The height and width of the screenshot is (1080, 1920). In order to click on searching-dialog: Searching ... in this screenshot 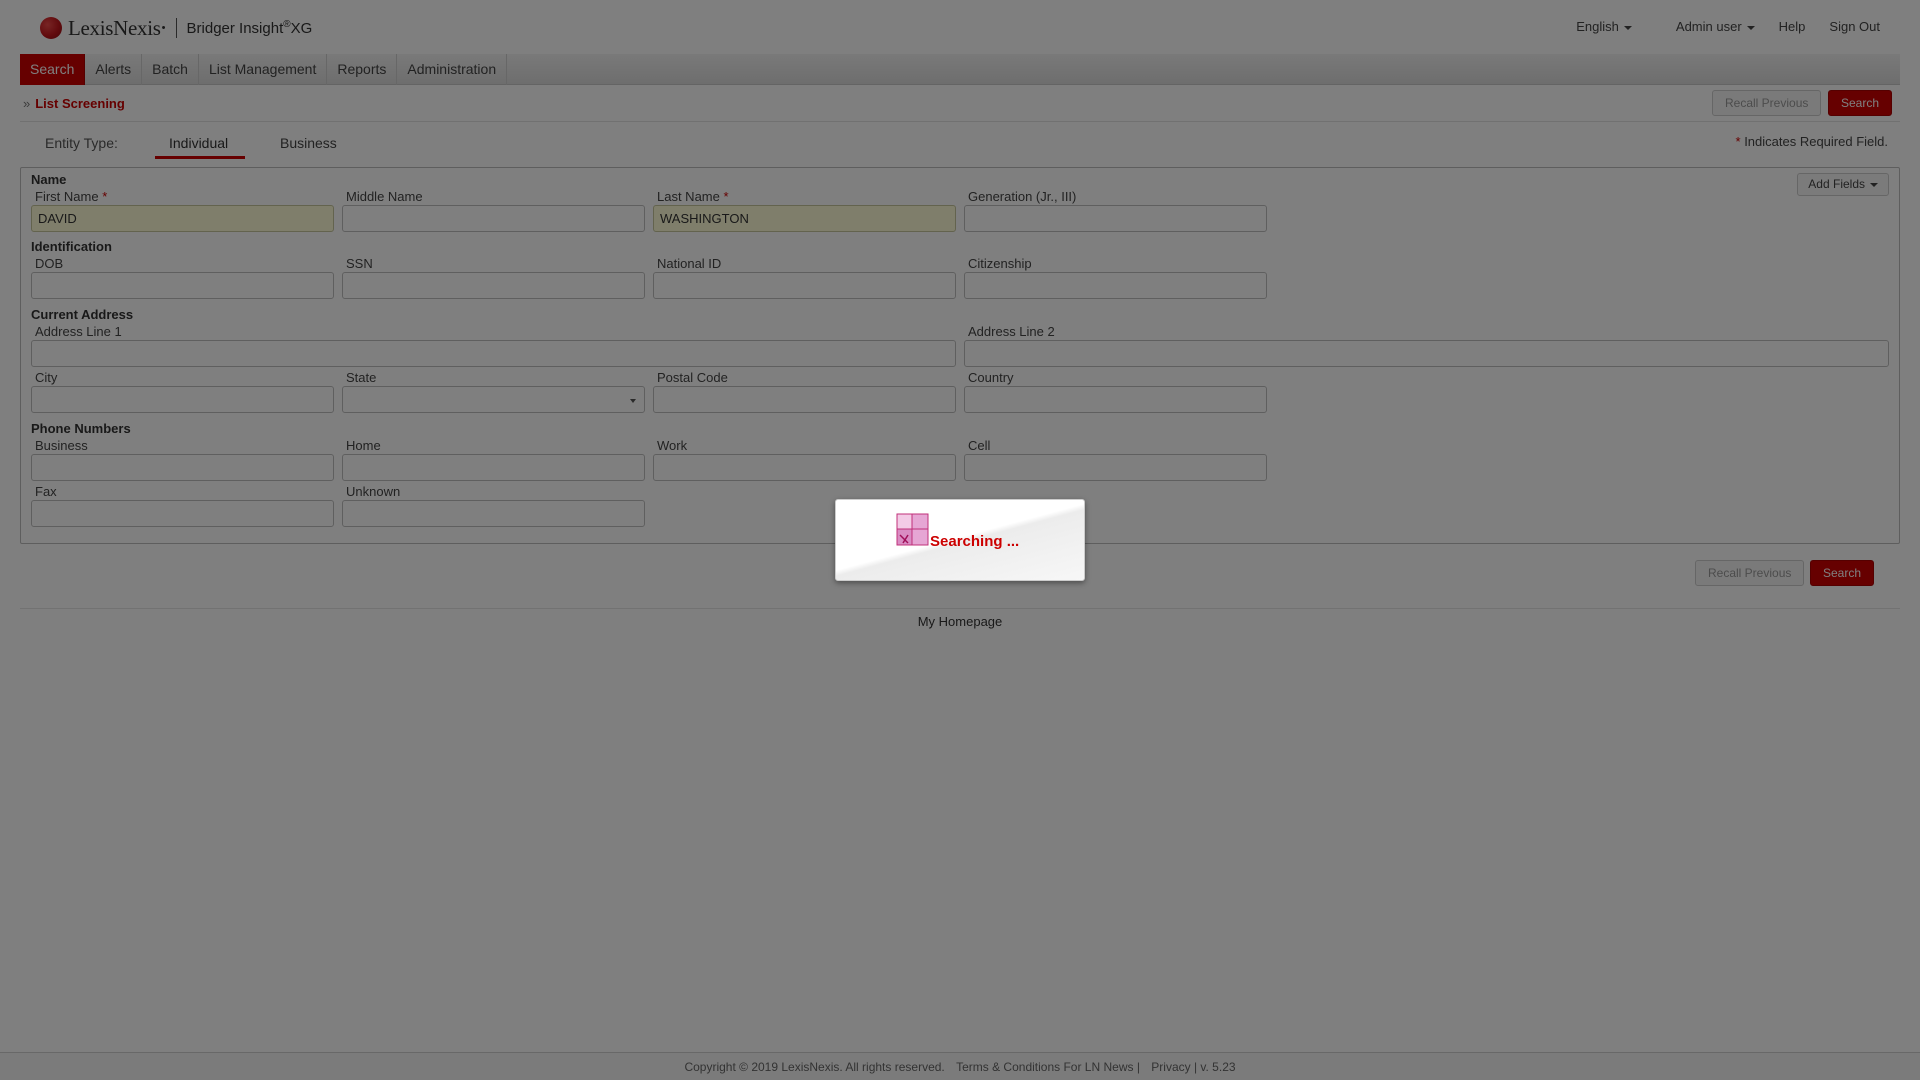, I will do `click(960, 540)`.